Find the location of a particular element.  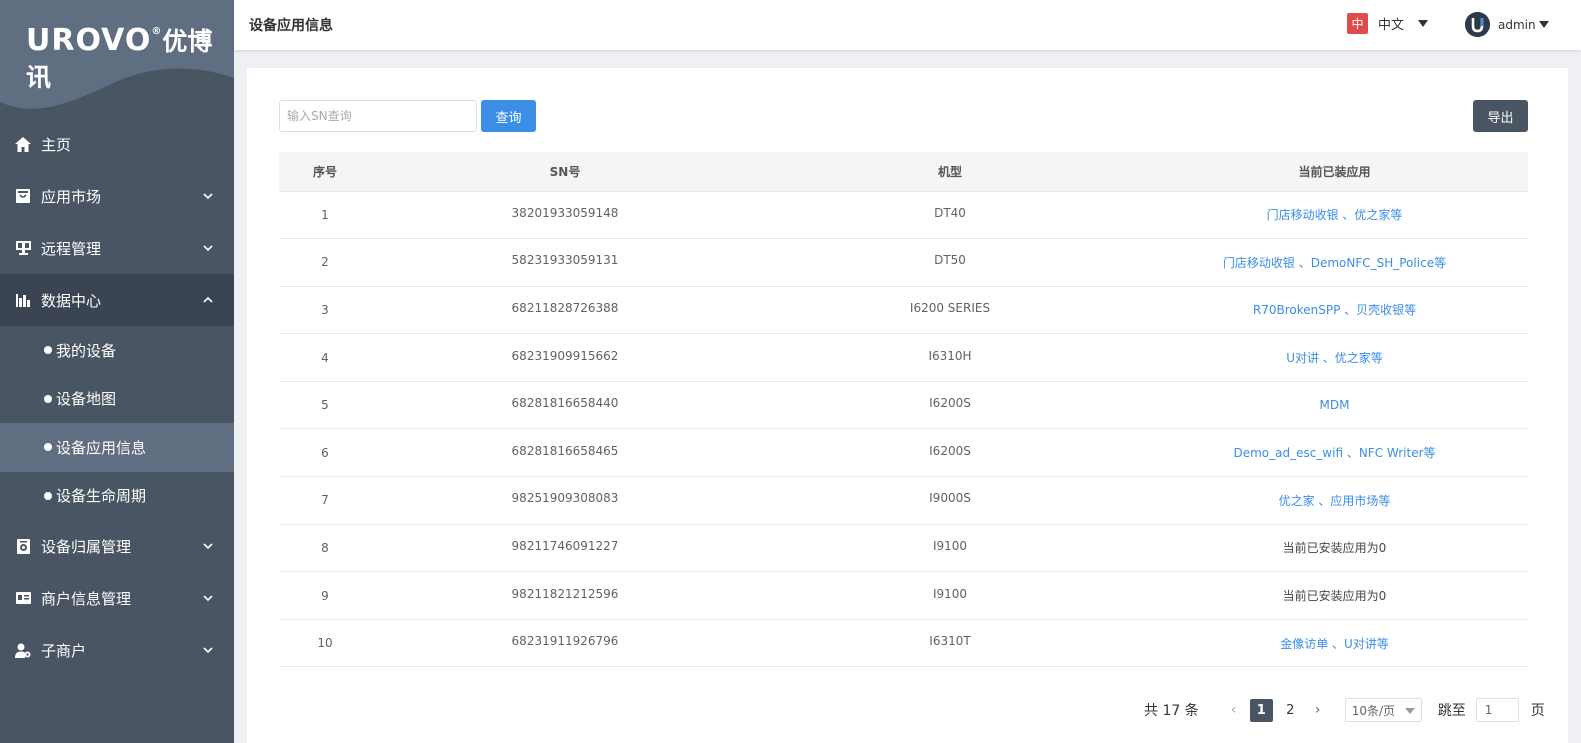

cell-model-text: DT40 is located at coordinates (950, 212).